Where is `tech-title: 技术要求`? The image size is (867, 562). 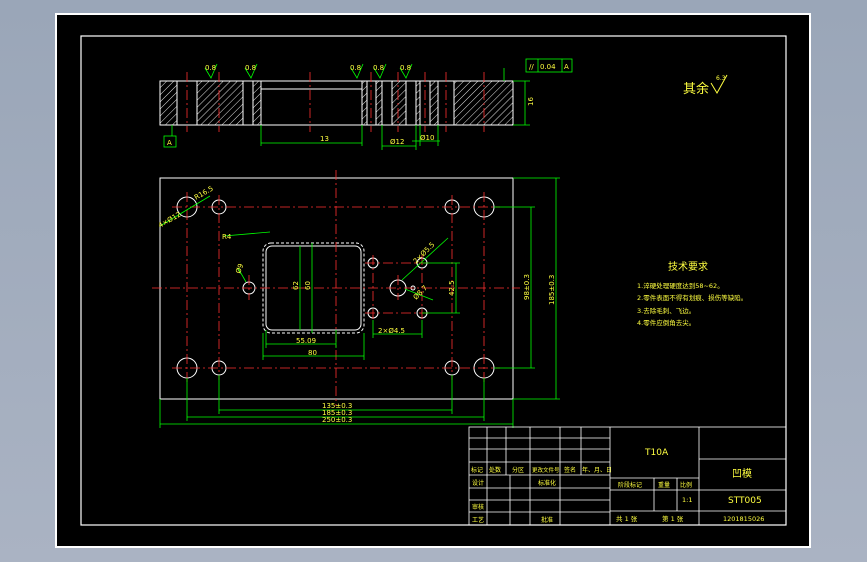
tech-title: 技术要求 is located at coordinates (688, 266).